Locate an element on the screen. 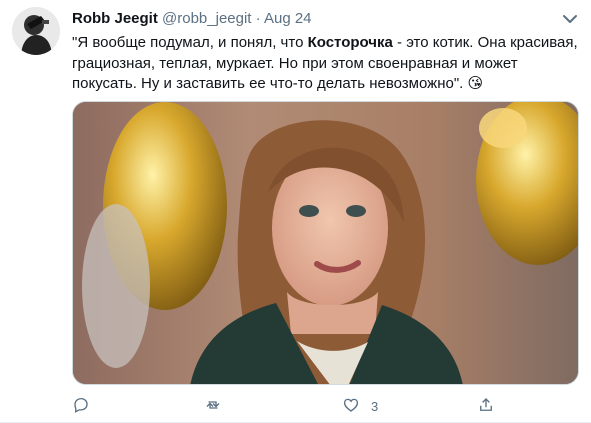  retweet-button is located at coordinates (213, 406).